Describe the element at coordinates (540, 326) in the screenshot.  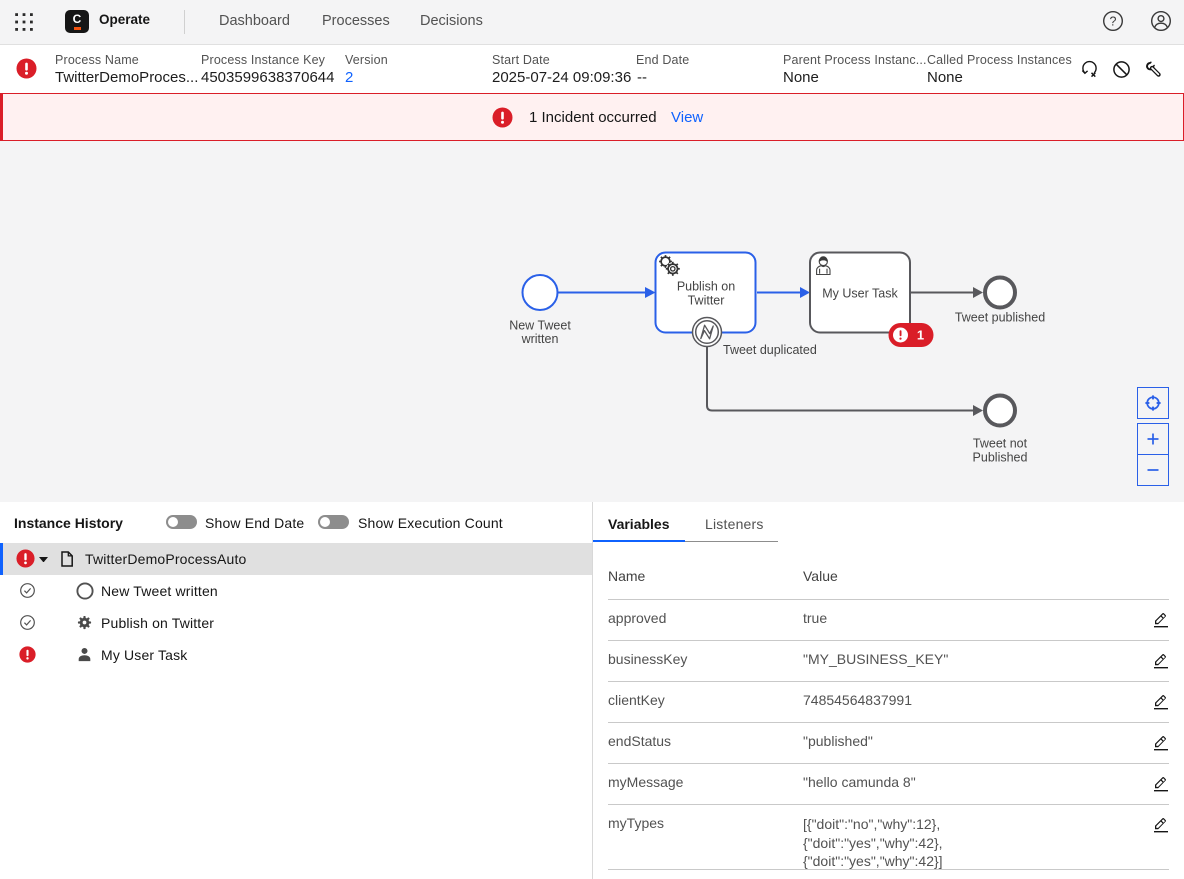
I see `svg-text: New Tweet` at that location.